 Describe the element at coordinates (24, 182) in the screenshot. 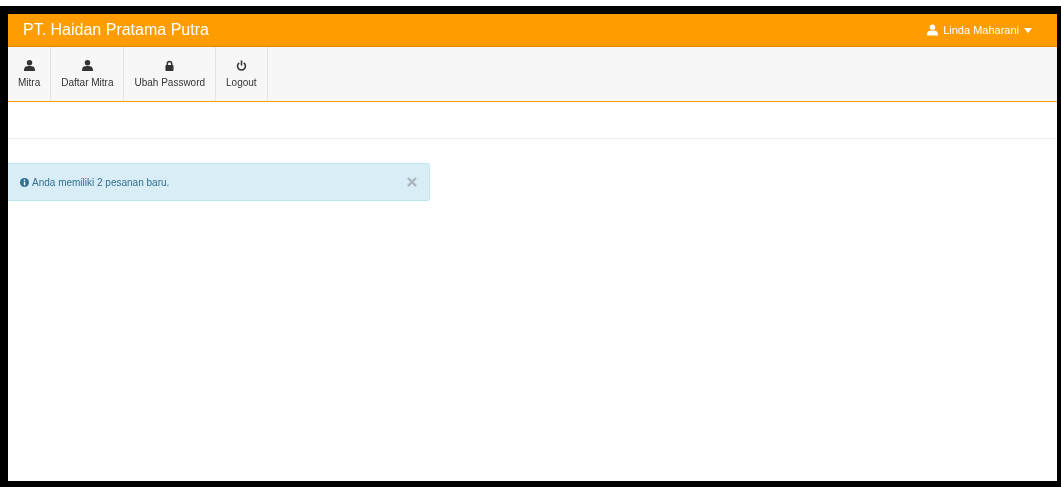

I see `info-icon` at that location.